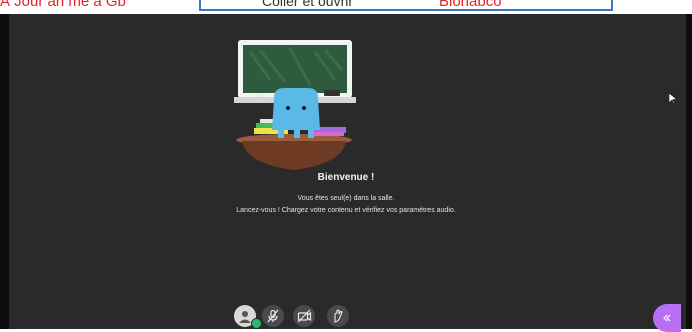 The width and height of the screenshot is (692, 332). I want to click on top-left-text: À Jour an mé a Gb, so click(63, 5).